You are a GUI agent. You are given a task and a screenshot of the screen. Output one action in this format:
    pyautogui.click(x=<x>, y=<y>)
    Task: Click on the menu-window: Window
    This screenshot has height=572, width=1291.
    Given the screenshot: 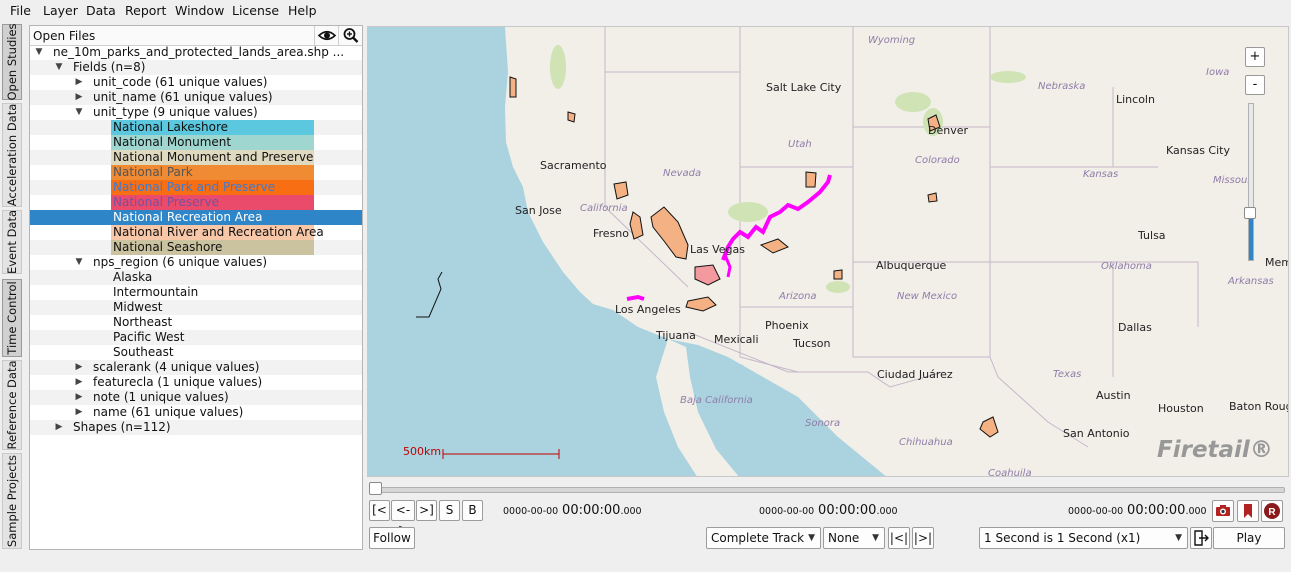 What is the action you would take?
    pyautogui.click(x=199, y=10)
    